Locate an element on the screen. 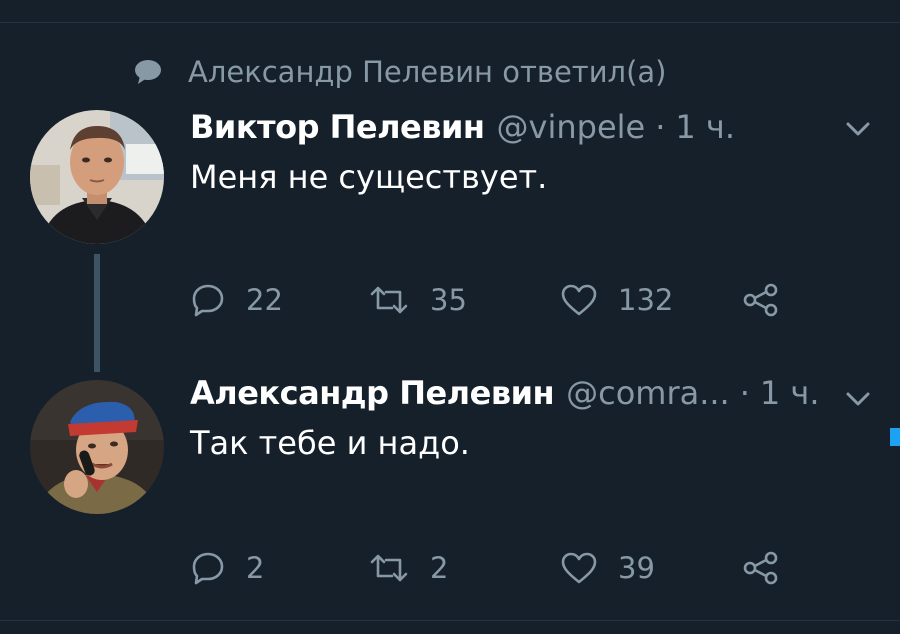 Image resolution: width=900 pixels, height=634 pixels. reply-count: 2 is located at coordinates (255, 568).